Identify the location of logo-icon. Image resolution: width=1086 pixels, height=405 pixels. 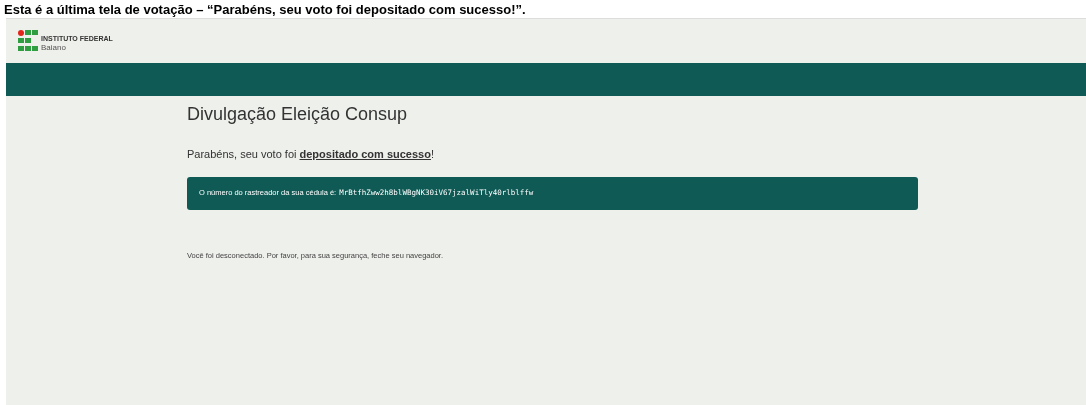
(28, 41).